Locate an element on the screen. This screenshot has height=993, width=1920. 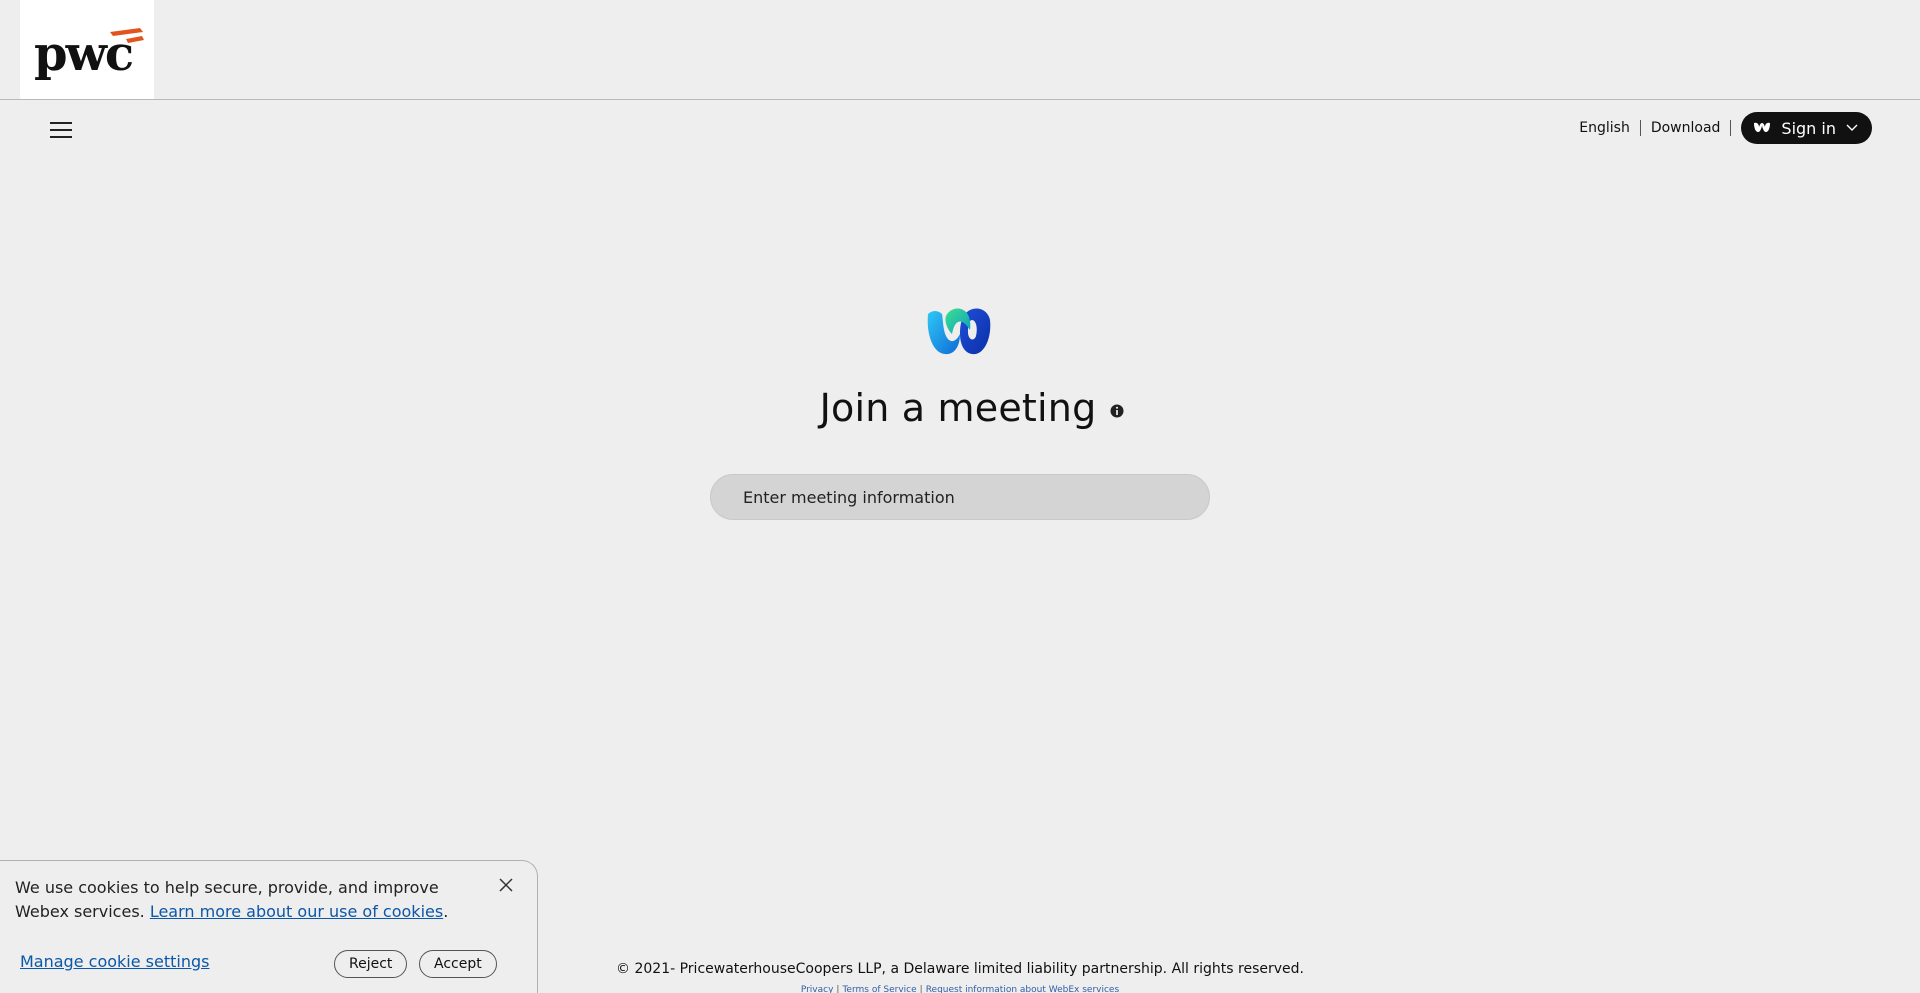
terms-link: Terms of Service is located at coordinates (879, 989).